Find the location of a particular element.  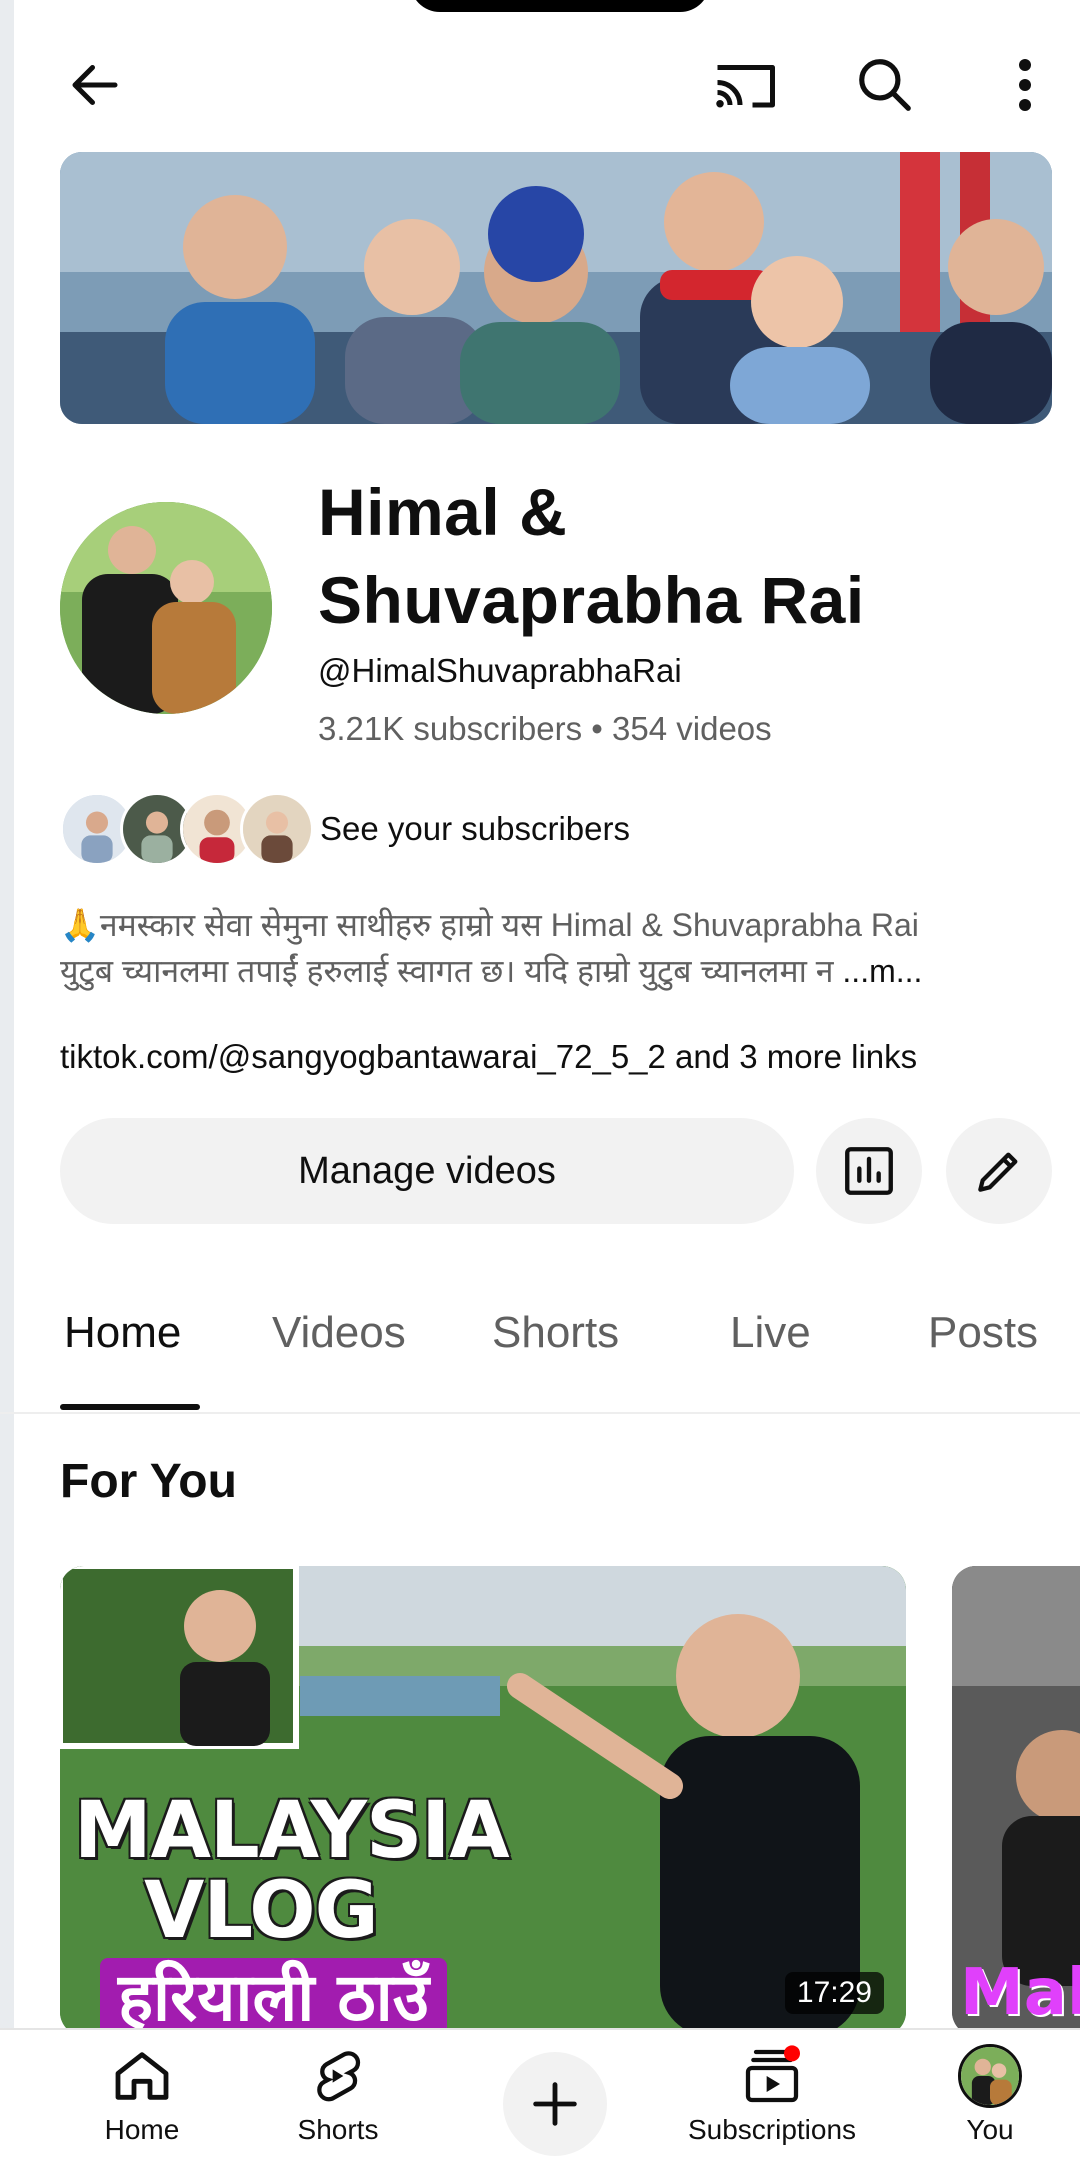

nav-subscriptions: Subscriptions is located at coordinates (772, 2095).